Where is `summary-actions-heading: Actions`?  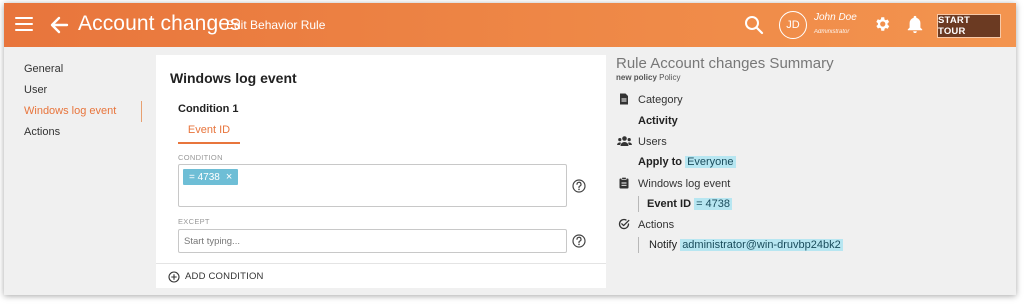 summary-actions-heading: Actions is located at coordinates (656, 225).